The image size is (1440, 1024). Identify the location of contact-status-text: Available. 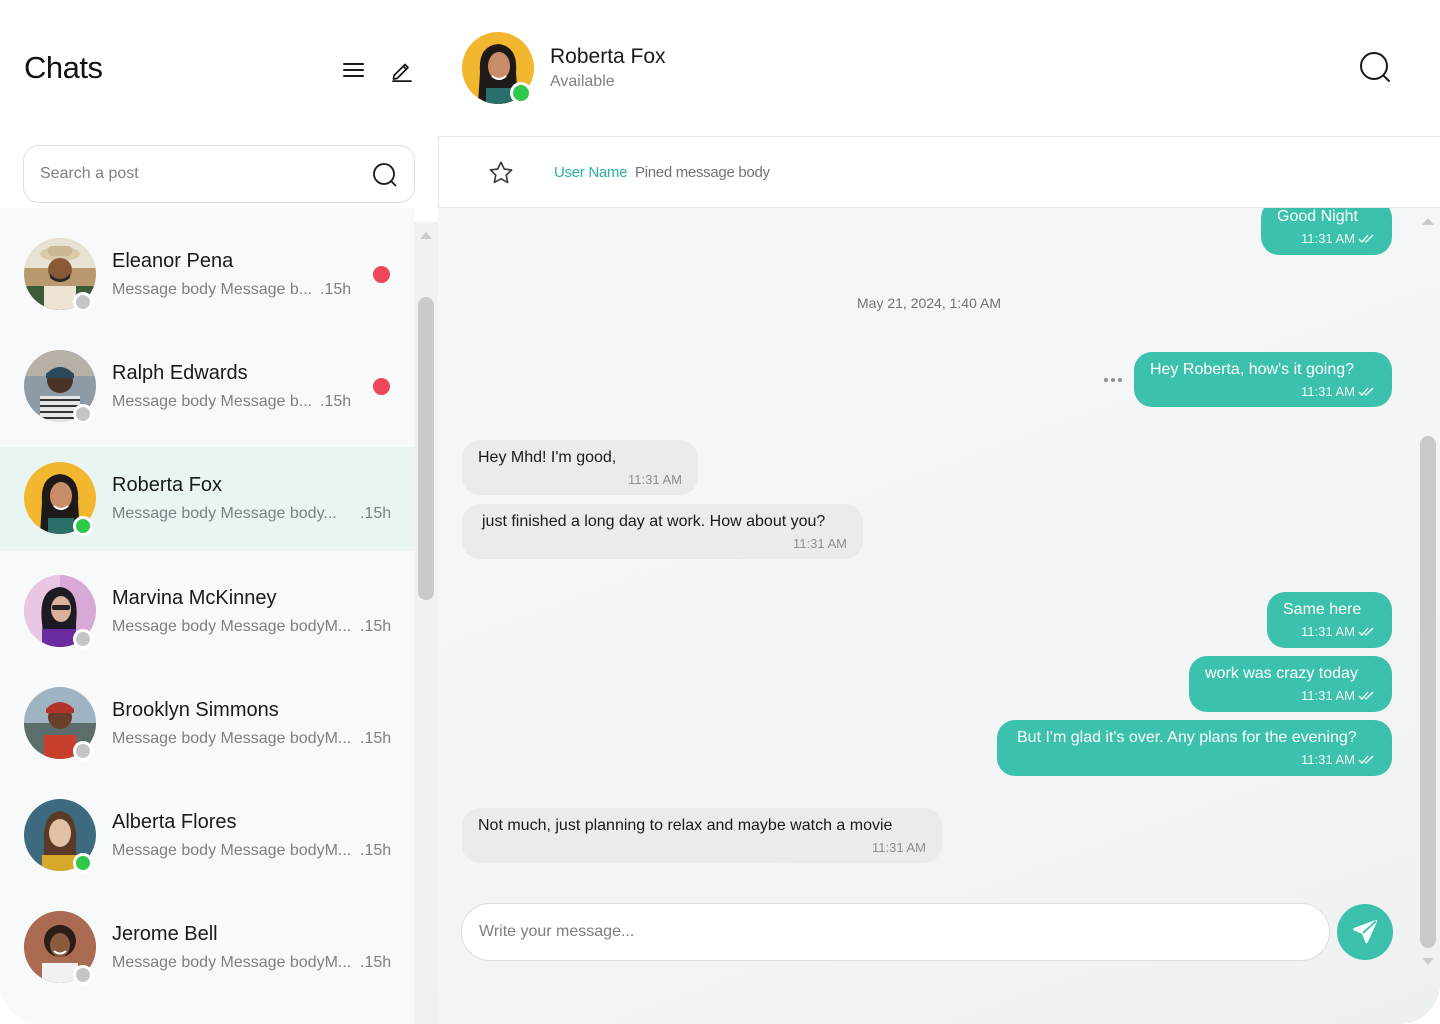
(582, 81).